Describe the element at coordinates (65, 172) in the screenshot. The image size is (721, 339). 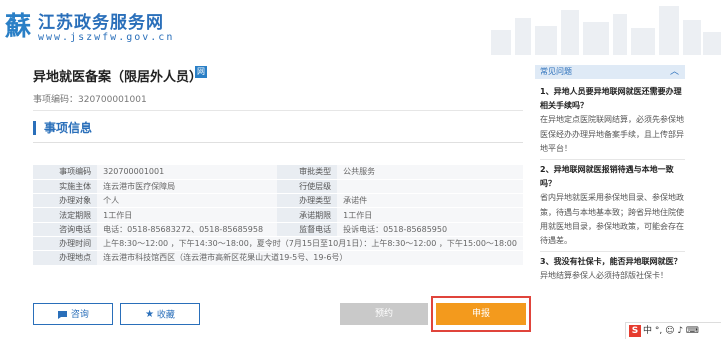
I see `field-label: 事项编码` at that location.